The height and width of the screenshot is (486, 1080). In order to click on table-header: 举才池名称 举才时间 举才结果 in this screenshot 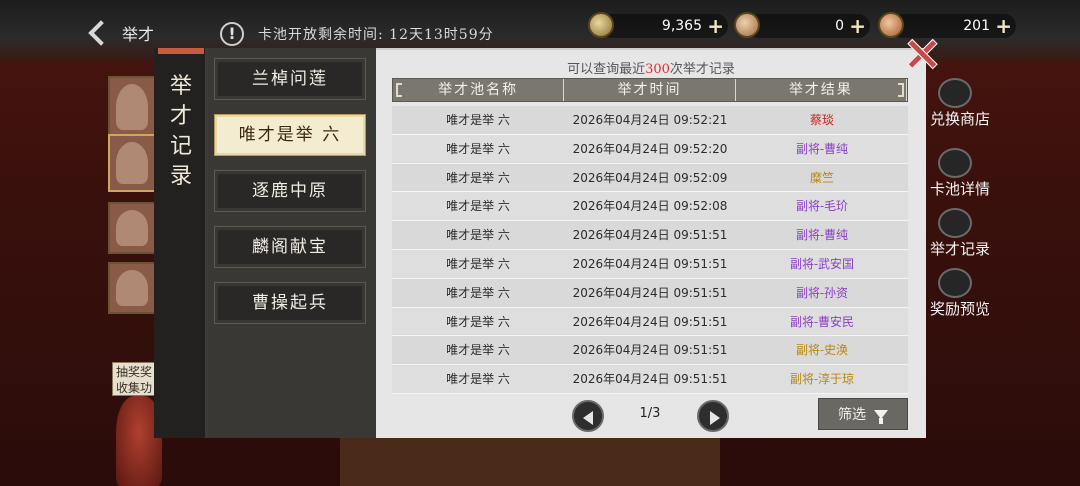, I will do `click(650, 90)`.